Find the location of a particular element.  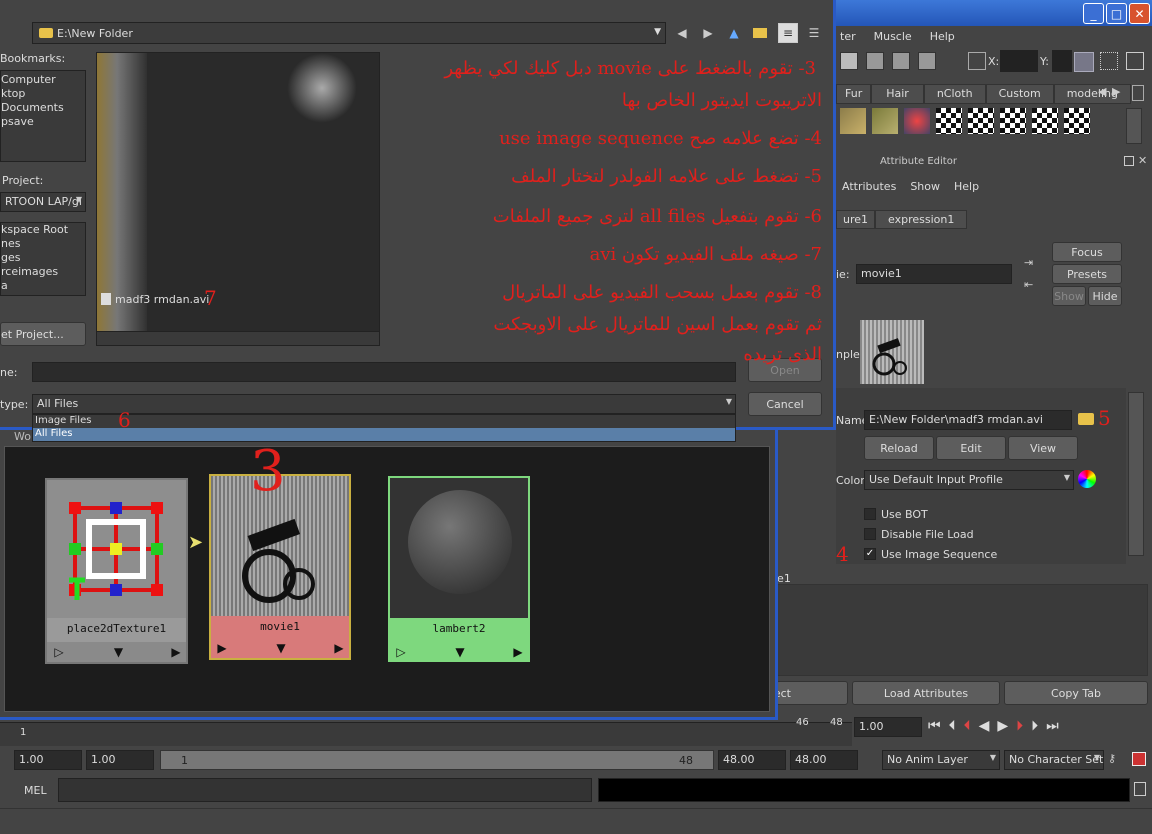

forward-icon: ▶ is located at coordinates (708, 33).